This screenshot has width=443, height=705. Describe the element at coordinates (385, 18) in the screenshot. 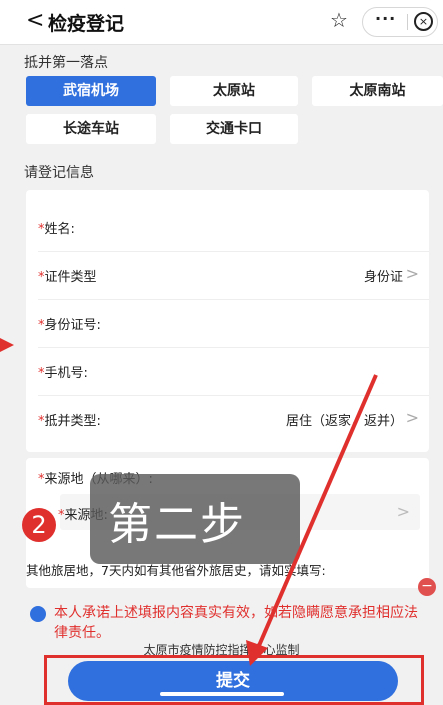

I see `more-icon: ···` at that location.